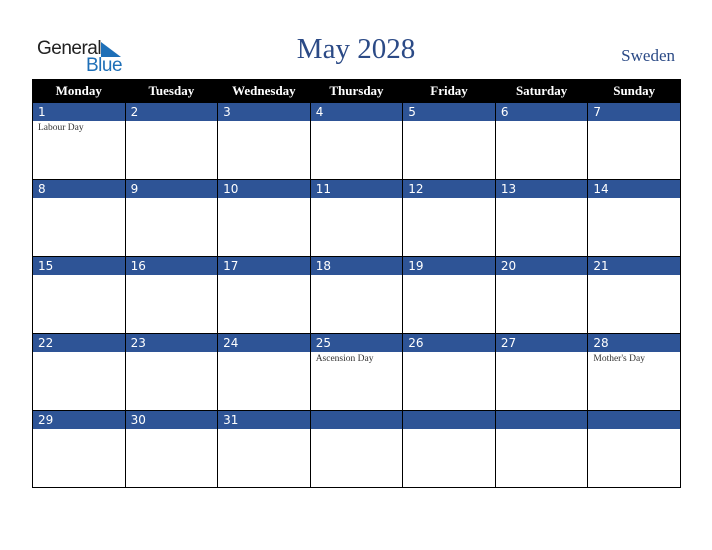  I want to click on day-number: 6, so click(541, 112).